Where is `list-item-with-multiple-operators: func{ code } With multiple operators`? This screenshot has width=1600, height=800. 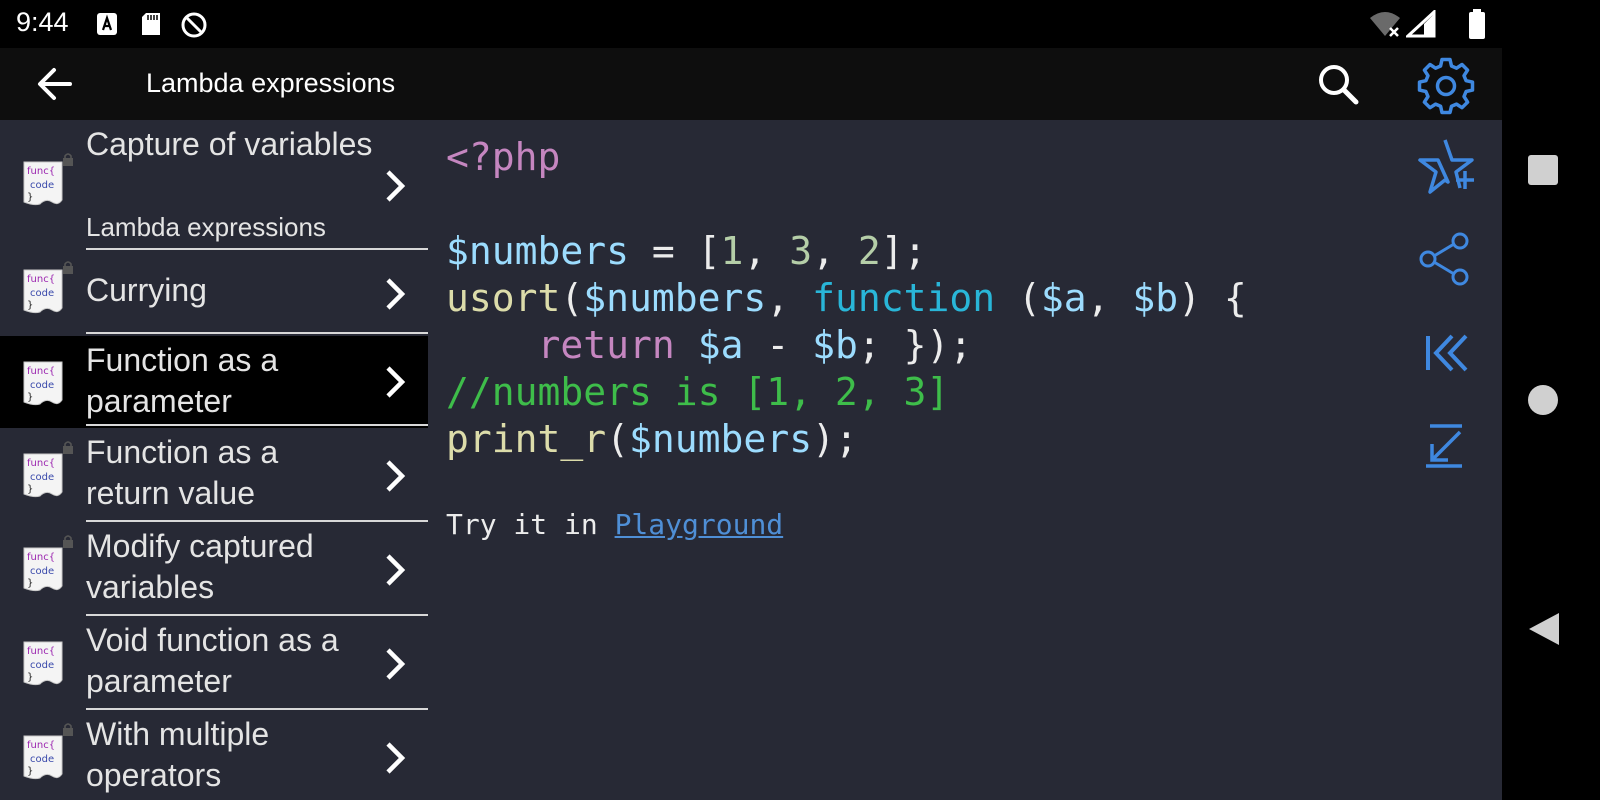 list-item-with-multiple-operators: func{ code } With multiple operators is located at coordinates (214, 756).